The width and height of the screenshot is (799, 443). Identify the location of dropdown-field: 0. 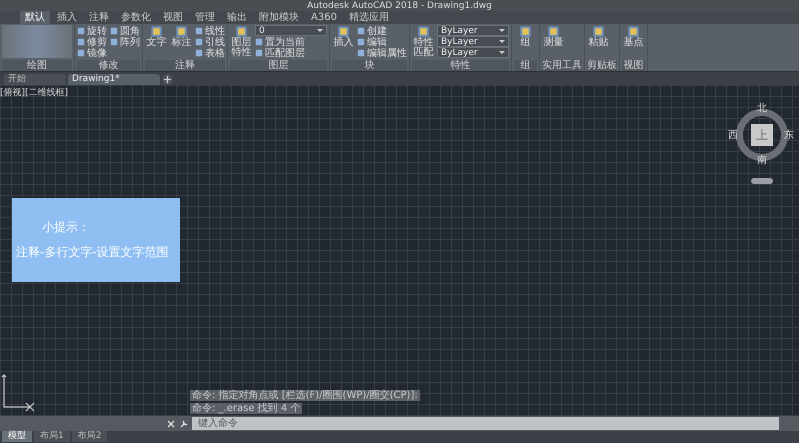
(291, 30).